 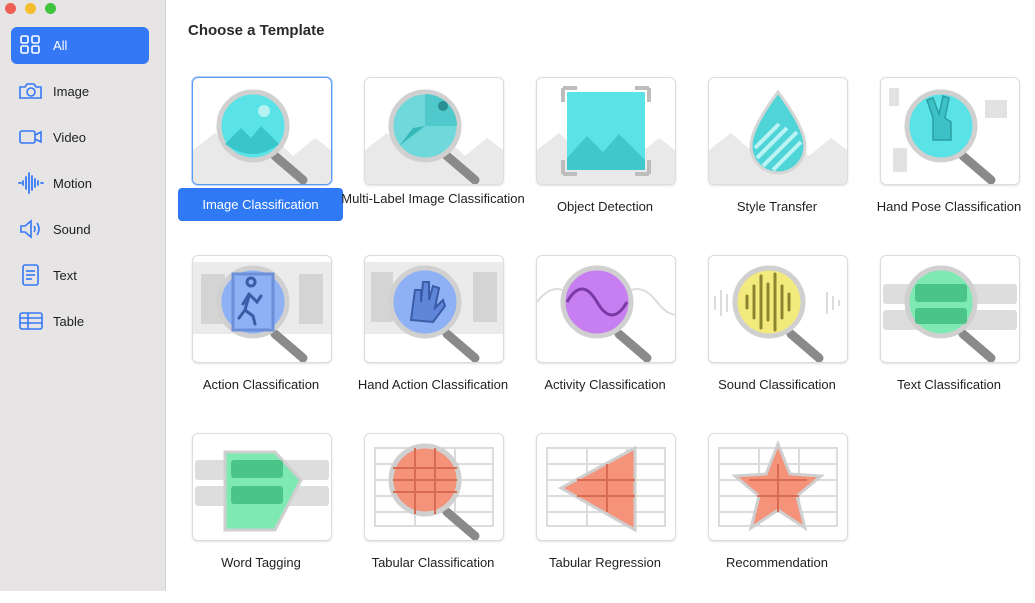 What do you see at coordinates (256, 30) in the screenshot?
I see `page-title: Choose a Template` at bounding box center [256, 30].